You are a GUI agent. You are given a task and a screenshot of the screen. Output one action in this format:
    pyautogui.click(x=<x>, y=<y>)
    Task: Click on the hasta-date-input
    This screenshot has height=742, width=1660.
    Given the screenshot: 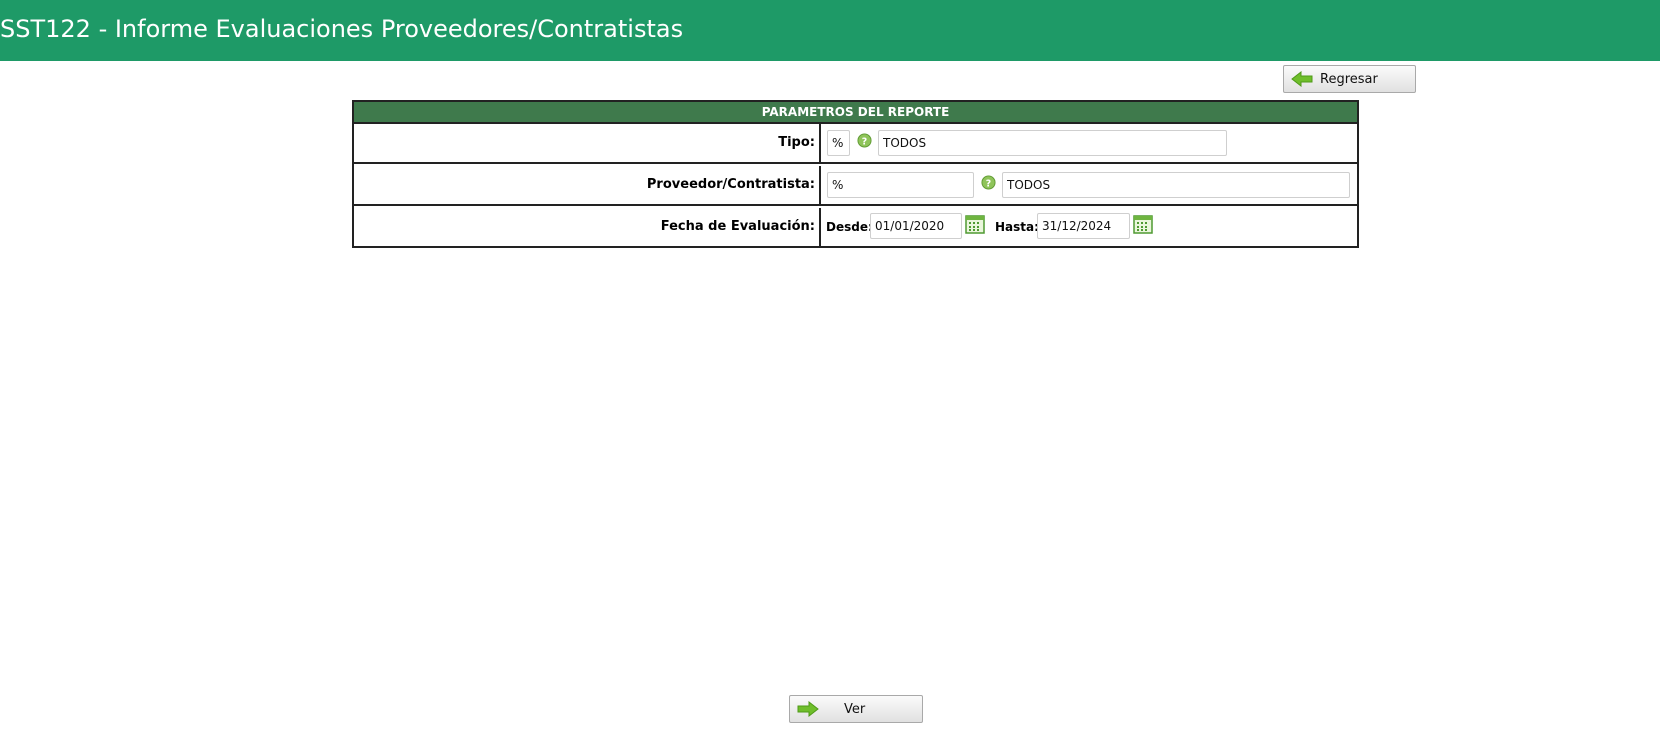 What is the action you would take?
    pyautogui.click(x=1083, y=226)
    